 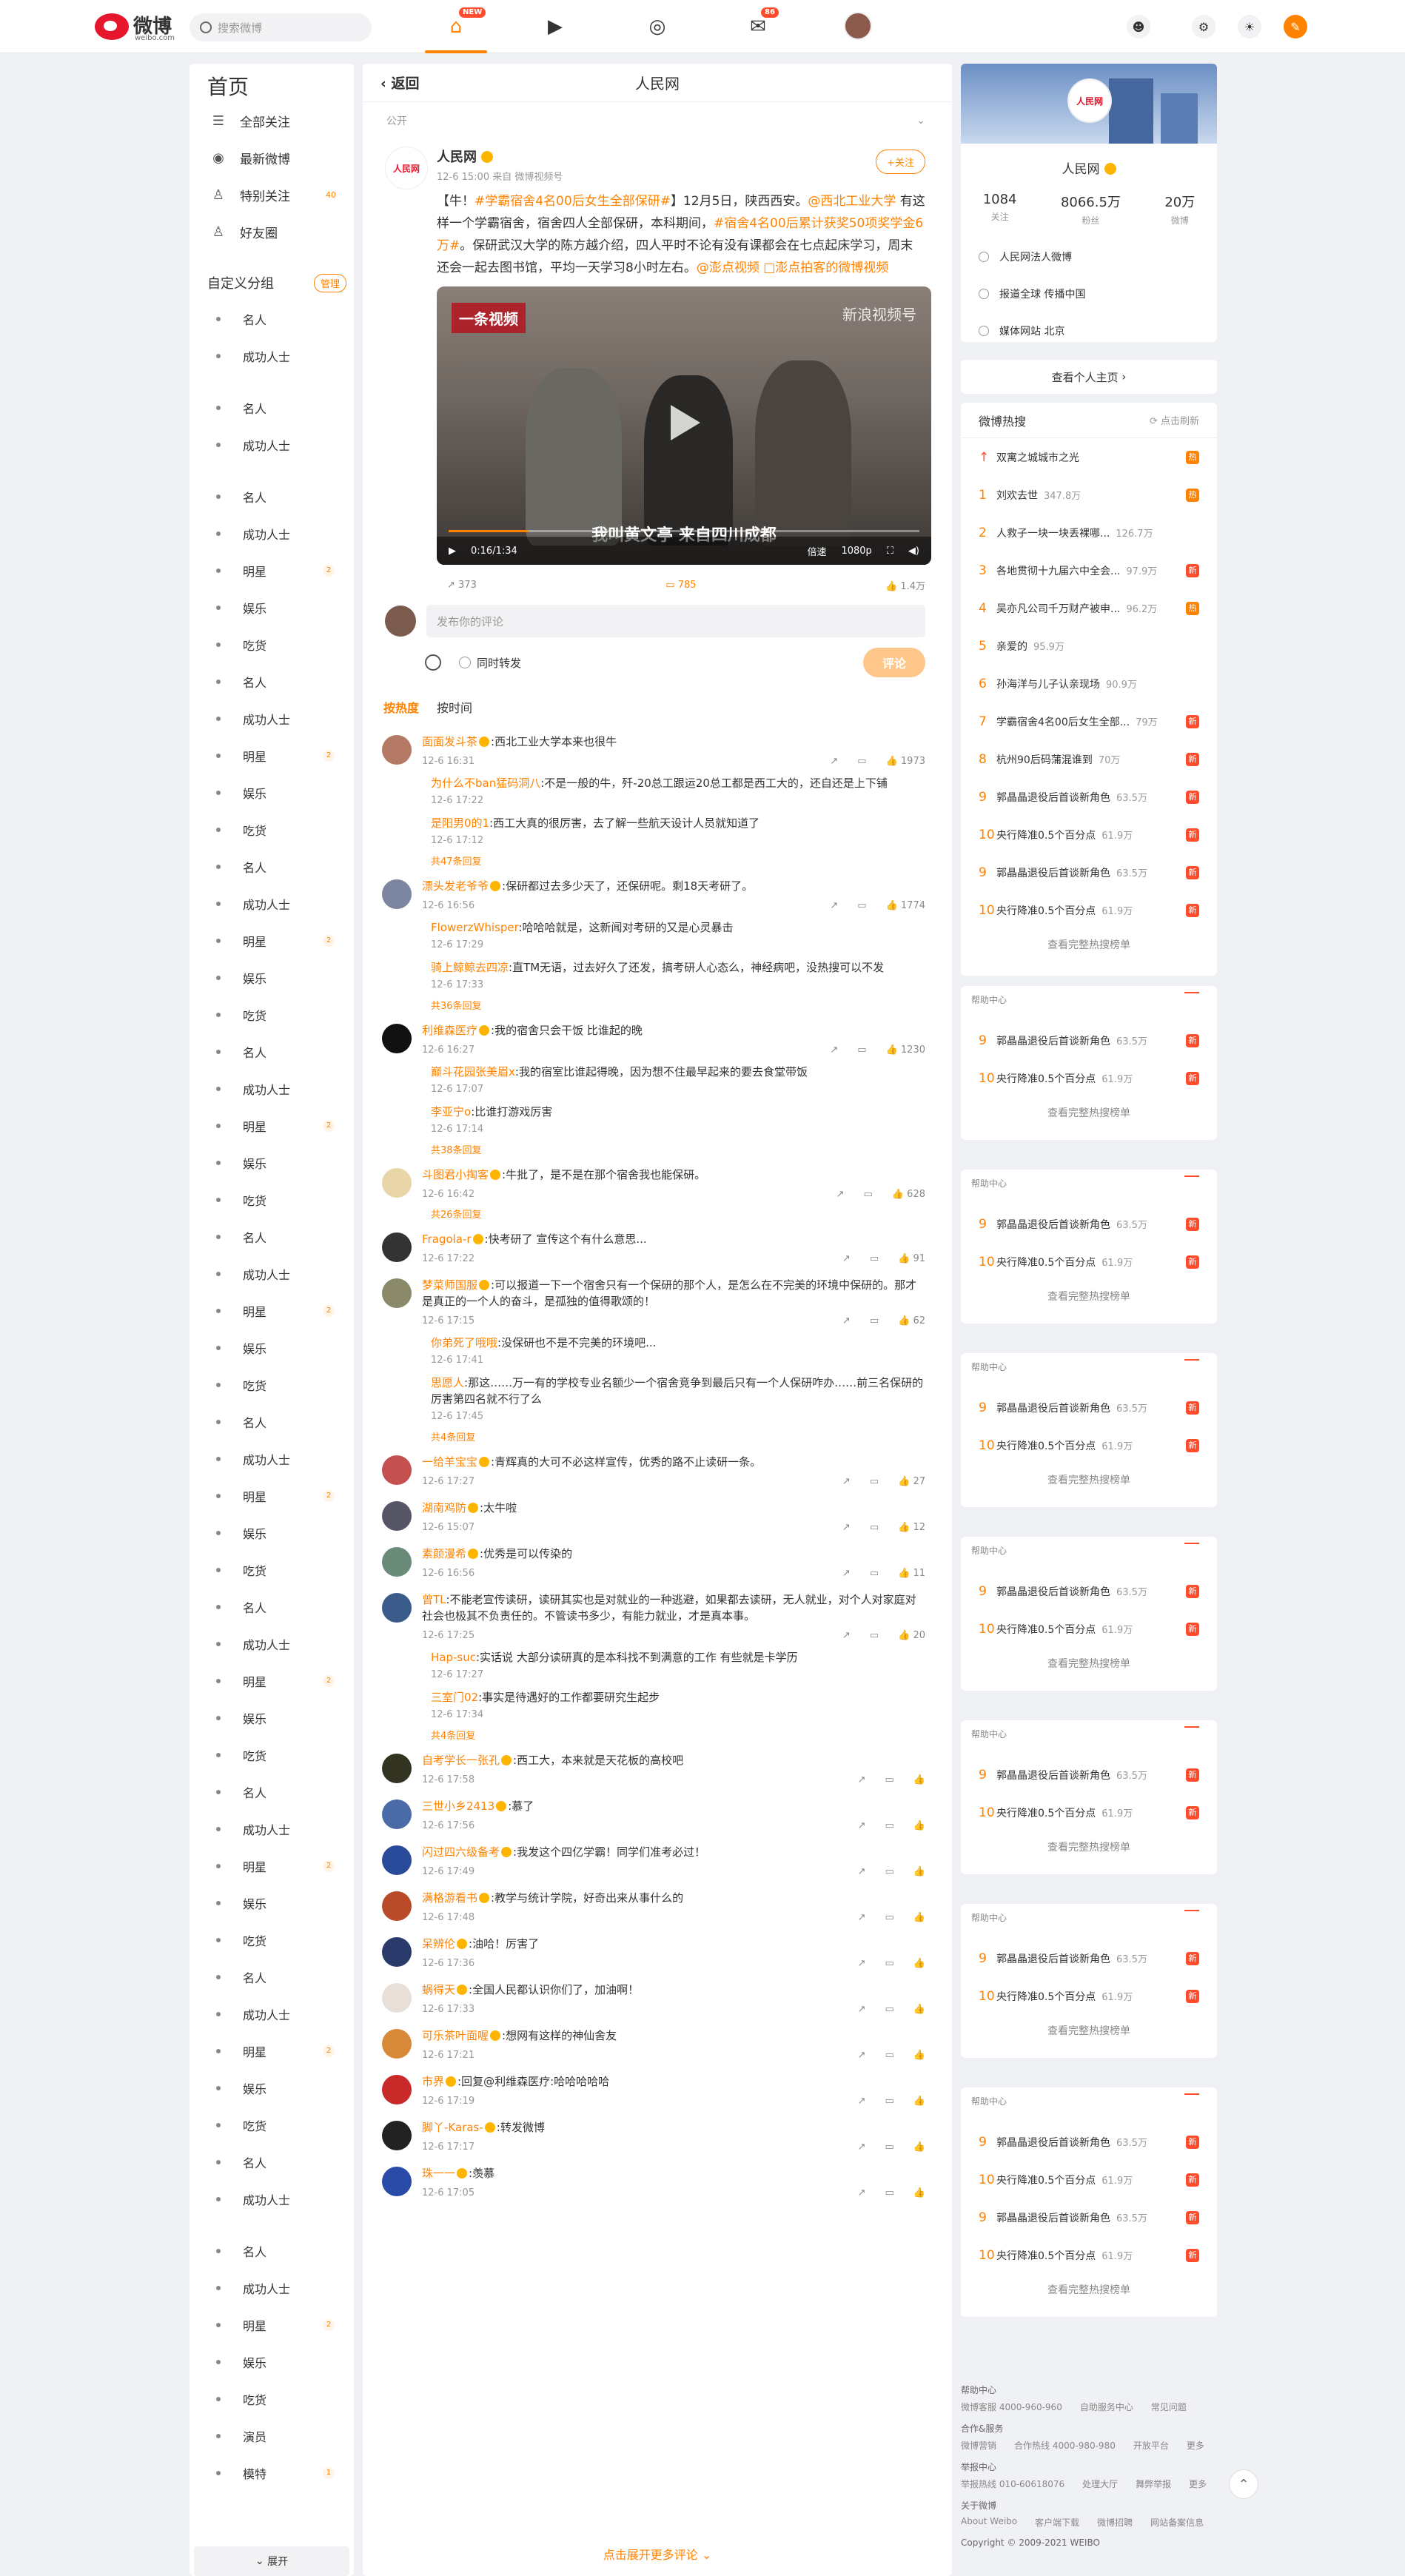 What do you see at coordinates (852, 201) in the screenshot?
I see `post-link: @西北工业大学` at bounding box center [852, 201].